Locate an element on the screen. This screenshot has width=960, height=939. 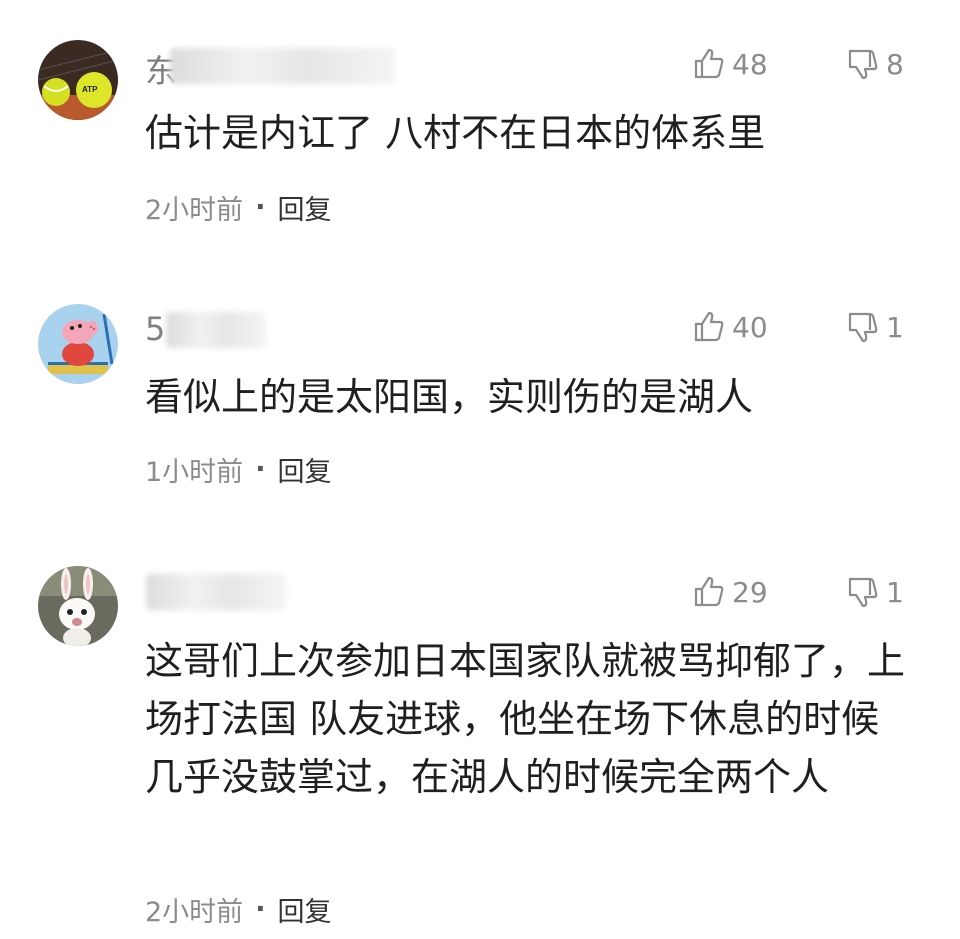
user-avatar: ATP is located at coordinates (78, 80).